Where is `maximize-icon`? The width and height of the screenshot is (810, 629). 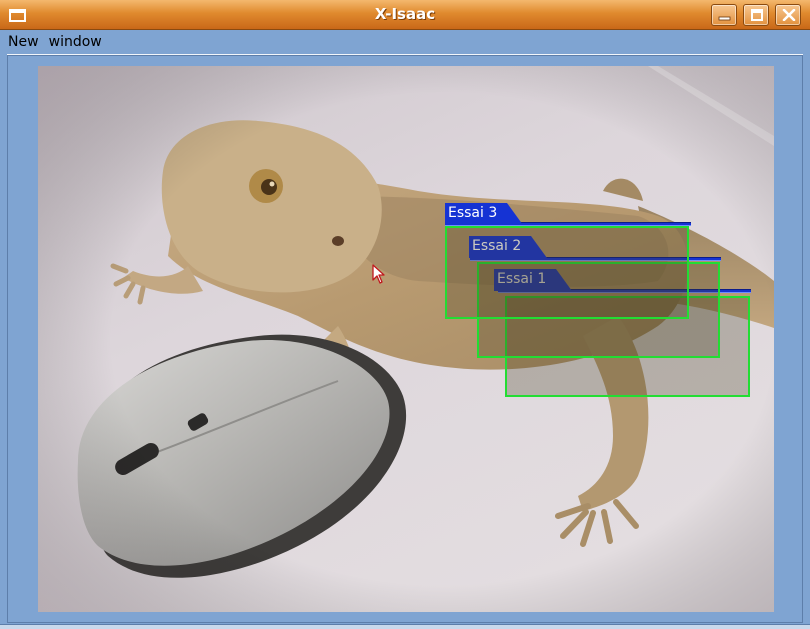
maximize-icon is located at coordinates (757, 15).